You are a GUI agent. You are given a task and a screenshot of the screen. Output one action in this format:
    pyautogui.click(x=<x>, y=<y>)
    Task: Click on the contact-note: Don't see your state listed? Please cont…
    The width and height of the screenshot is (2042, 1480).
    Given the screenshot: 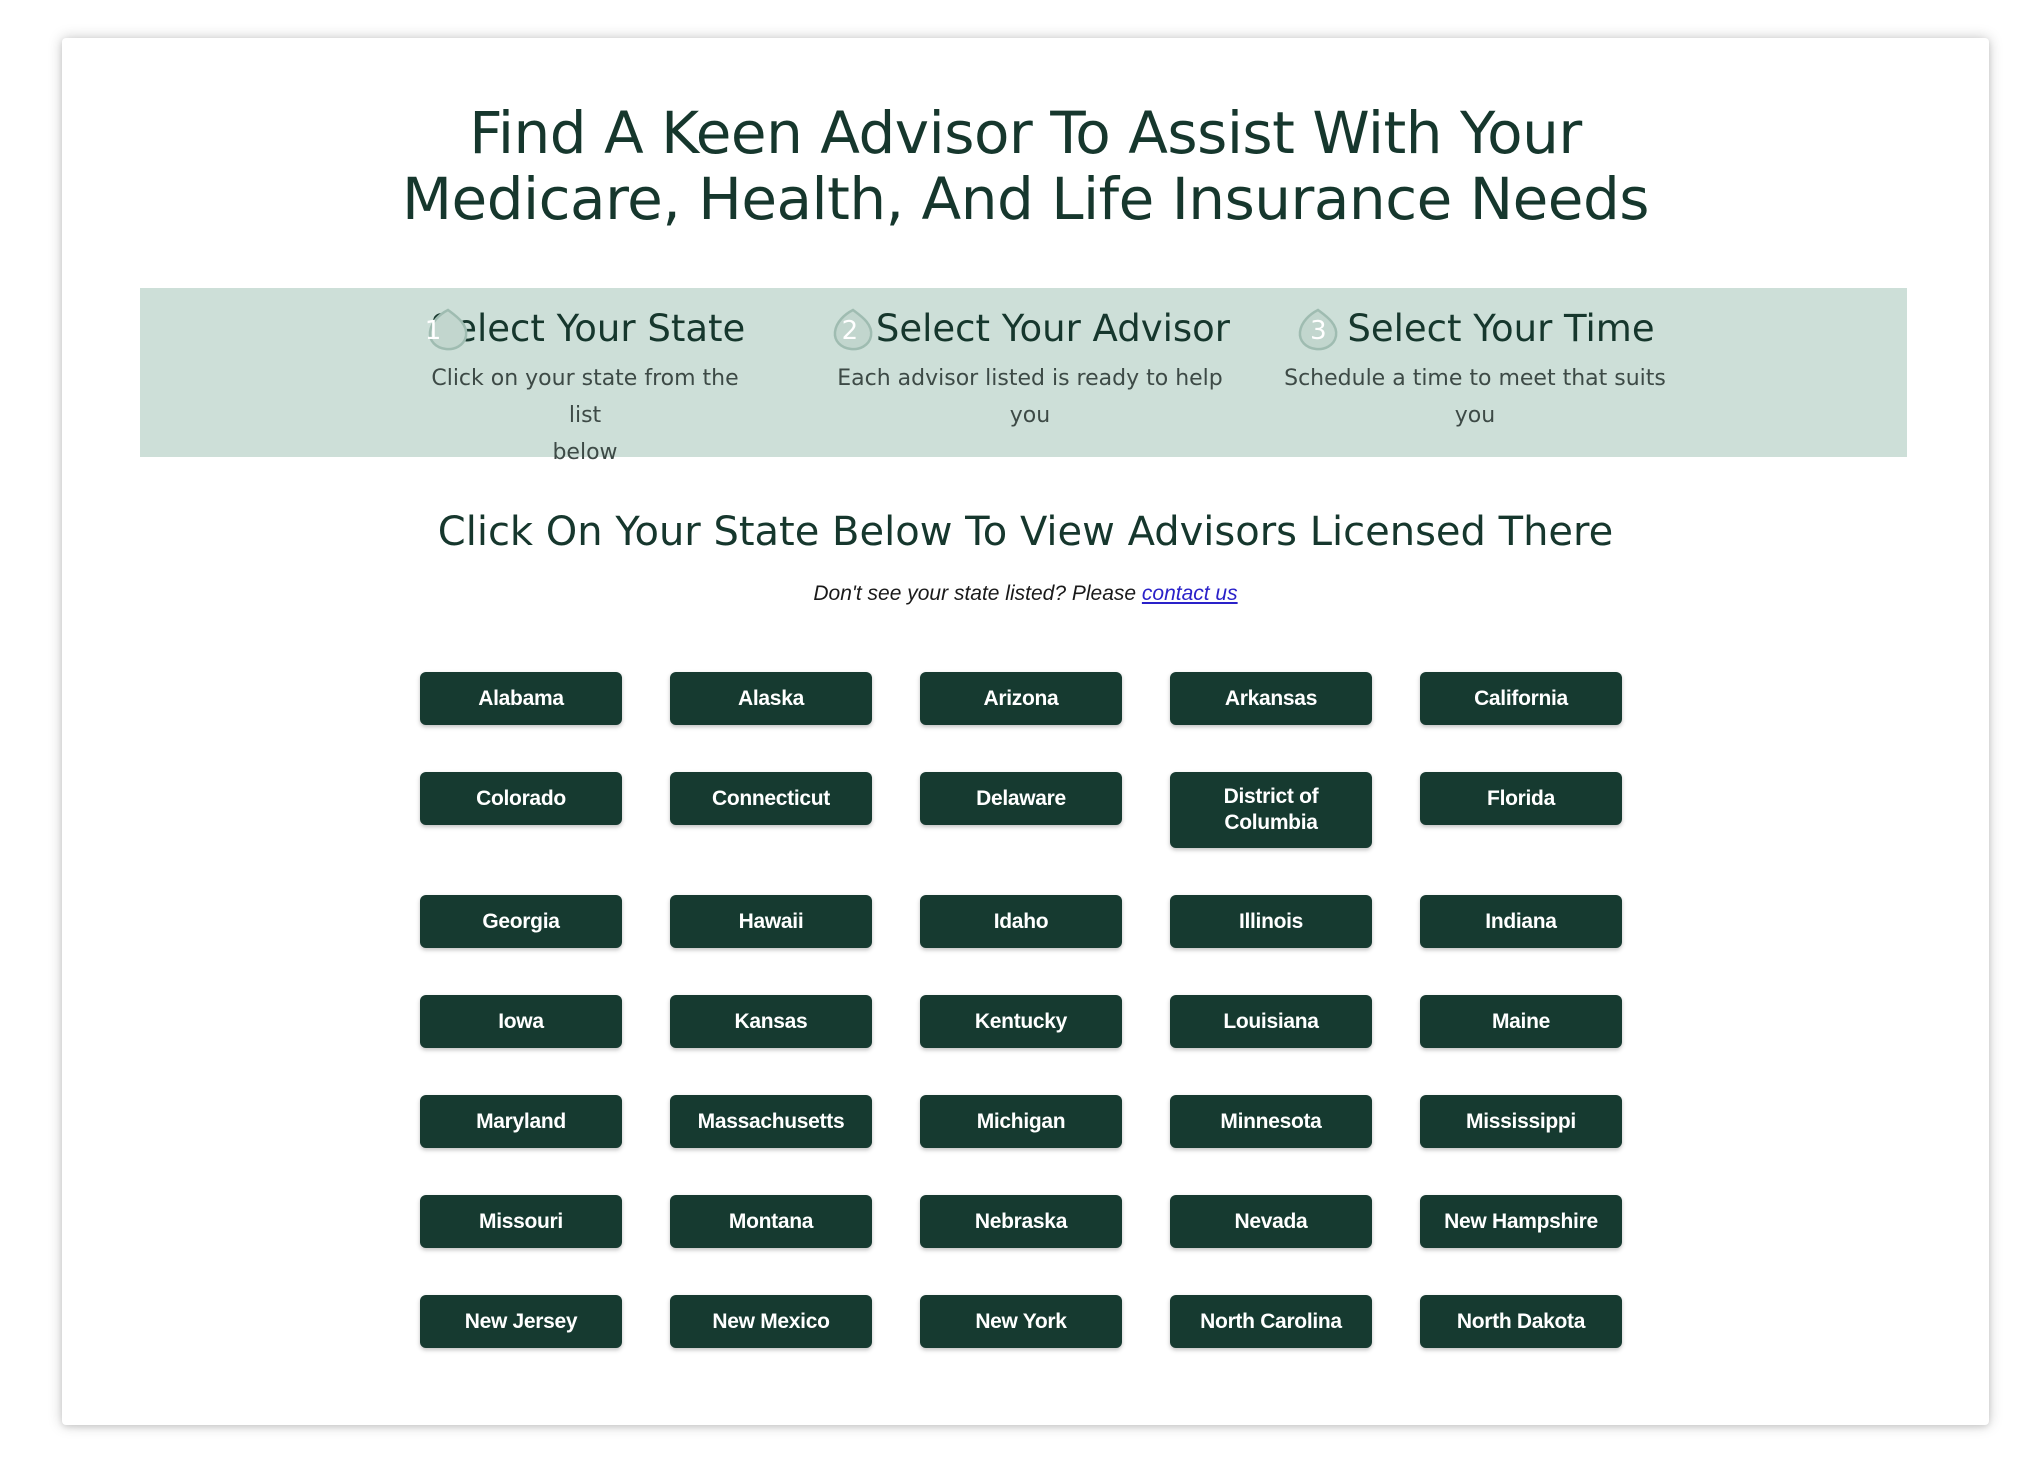 What is the action you would take?
    pyautogui.click(x=1025, y=594)
    